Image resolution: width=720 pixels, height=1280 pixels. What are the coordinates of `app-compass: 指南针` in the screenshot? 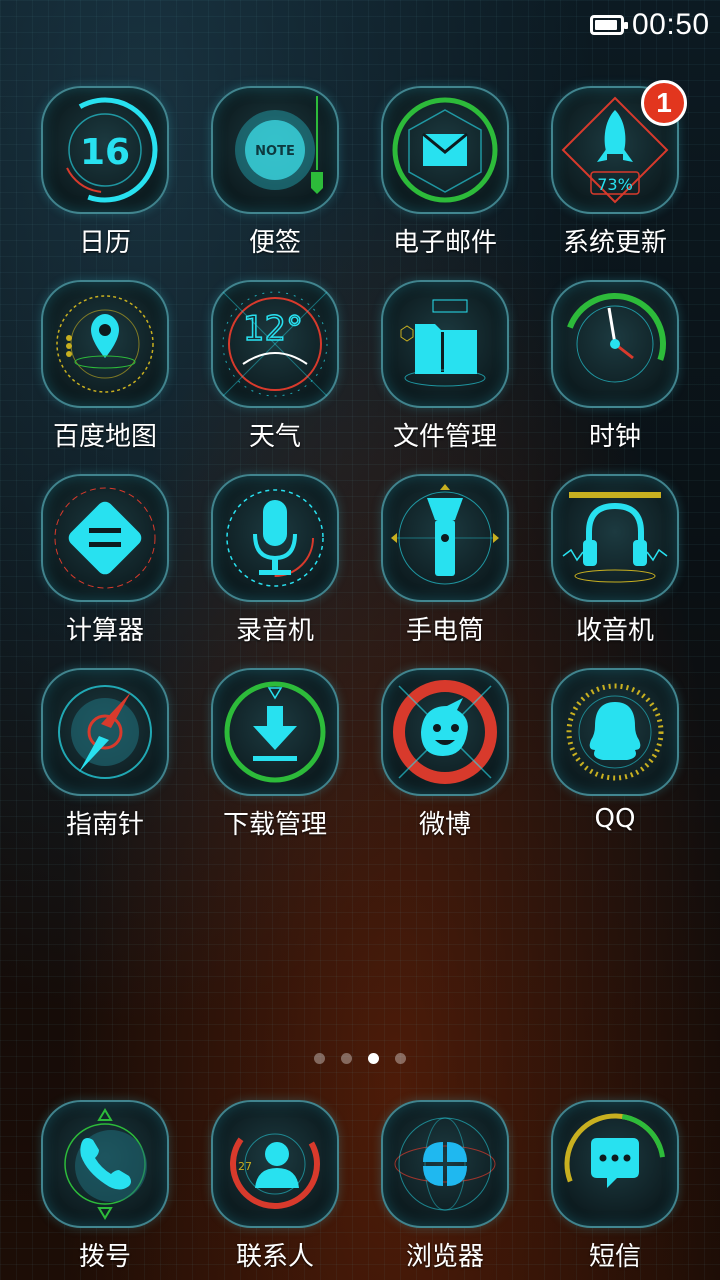 It's located at (105, 754).